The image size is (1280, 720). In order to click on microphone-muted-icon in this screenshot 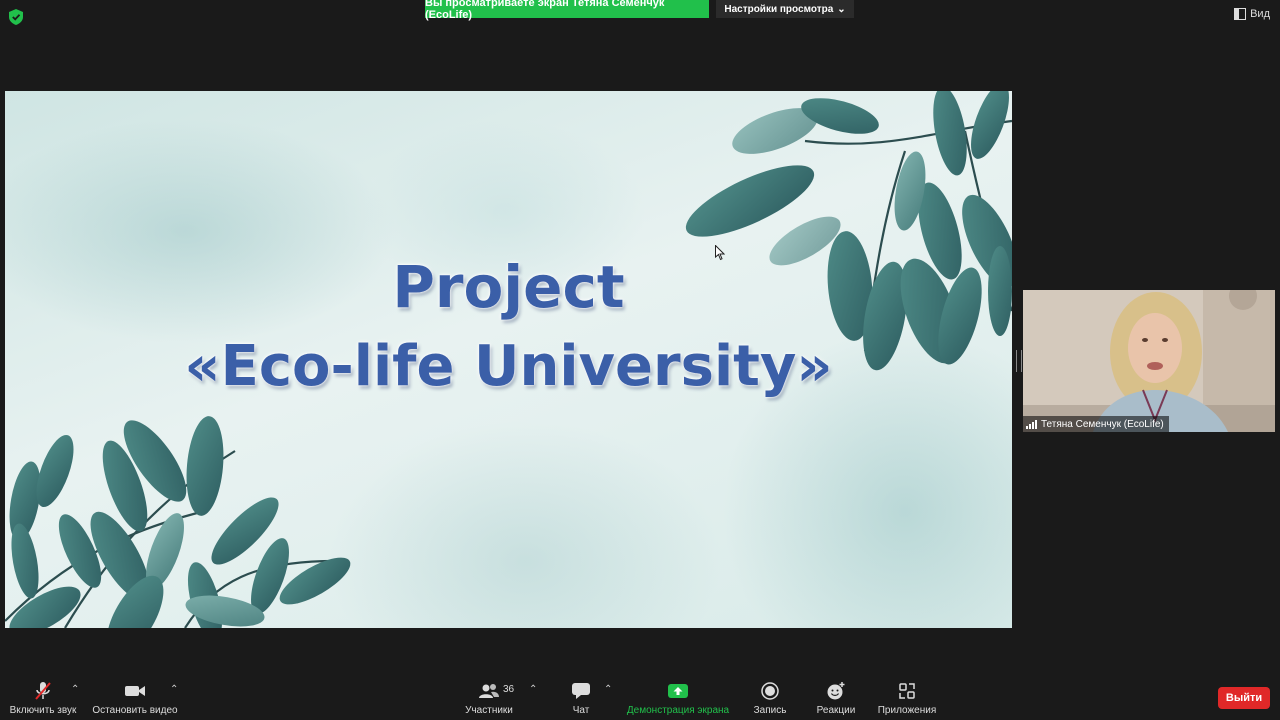, I will do `click(43, 691)`.